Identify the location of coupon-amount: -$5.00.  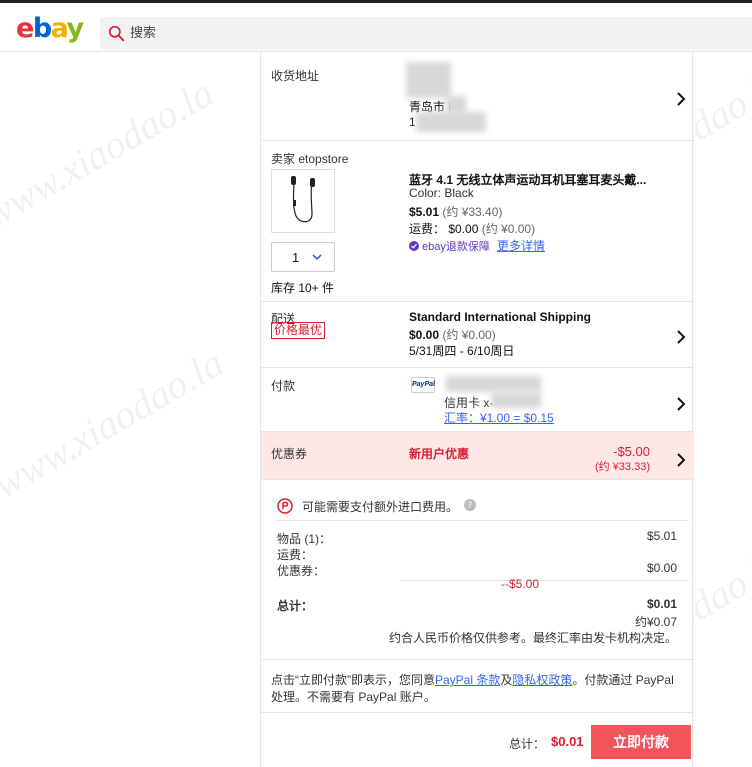
(631, 451).